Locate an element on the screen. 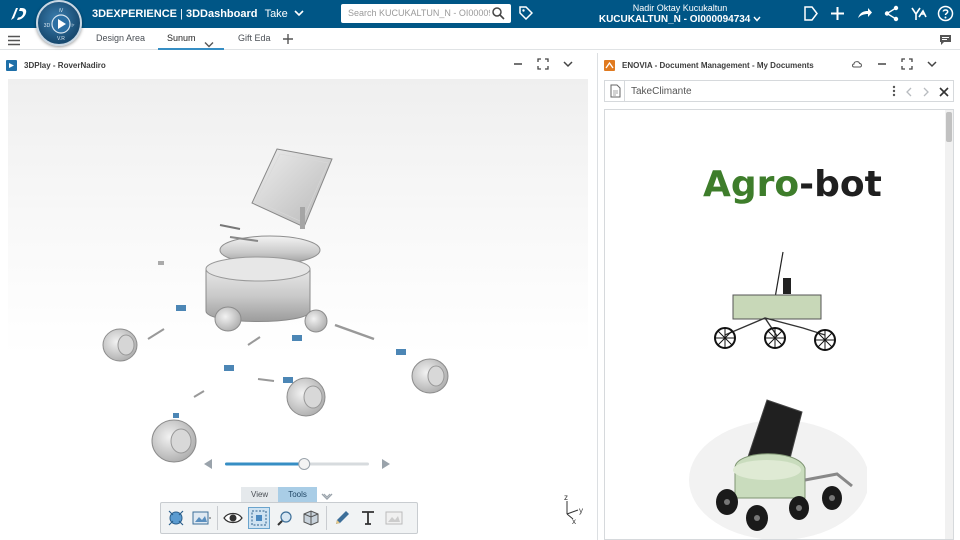  action-bar-tabs: View Tools is located at coordinates (287, 494).